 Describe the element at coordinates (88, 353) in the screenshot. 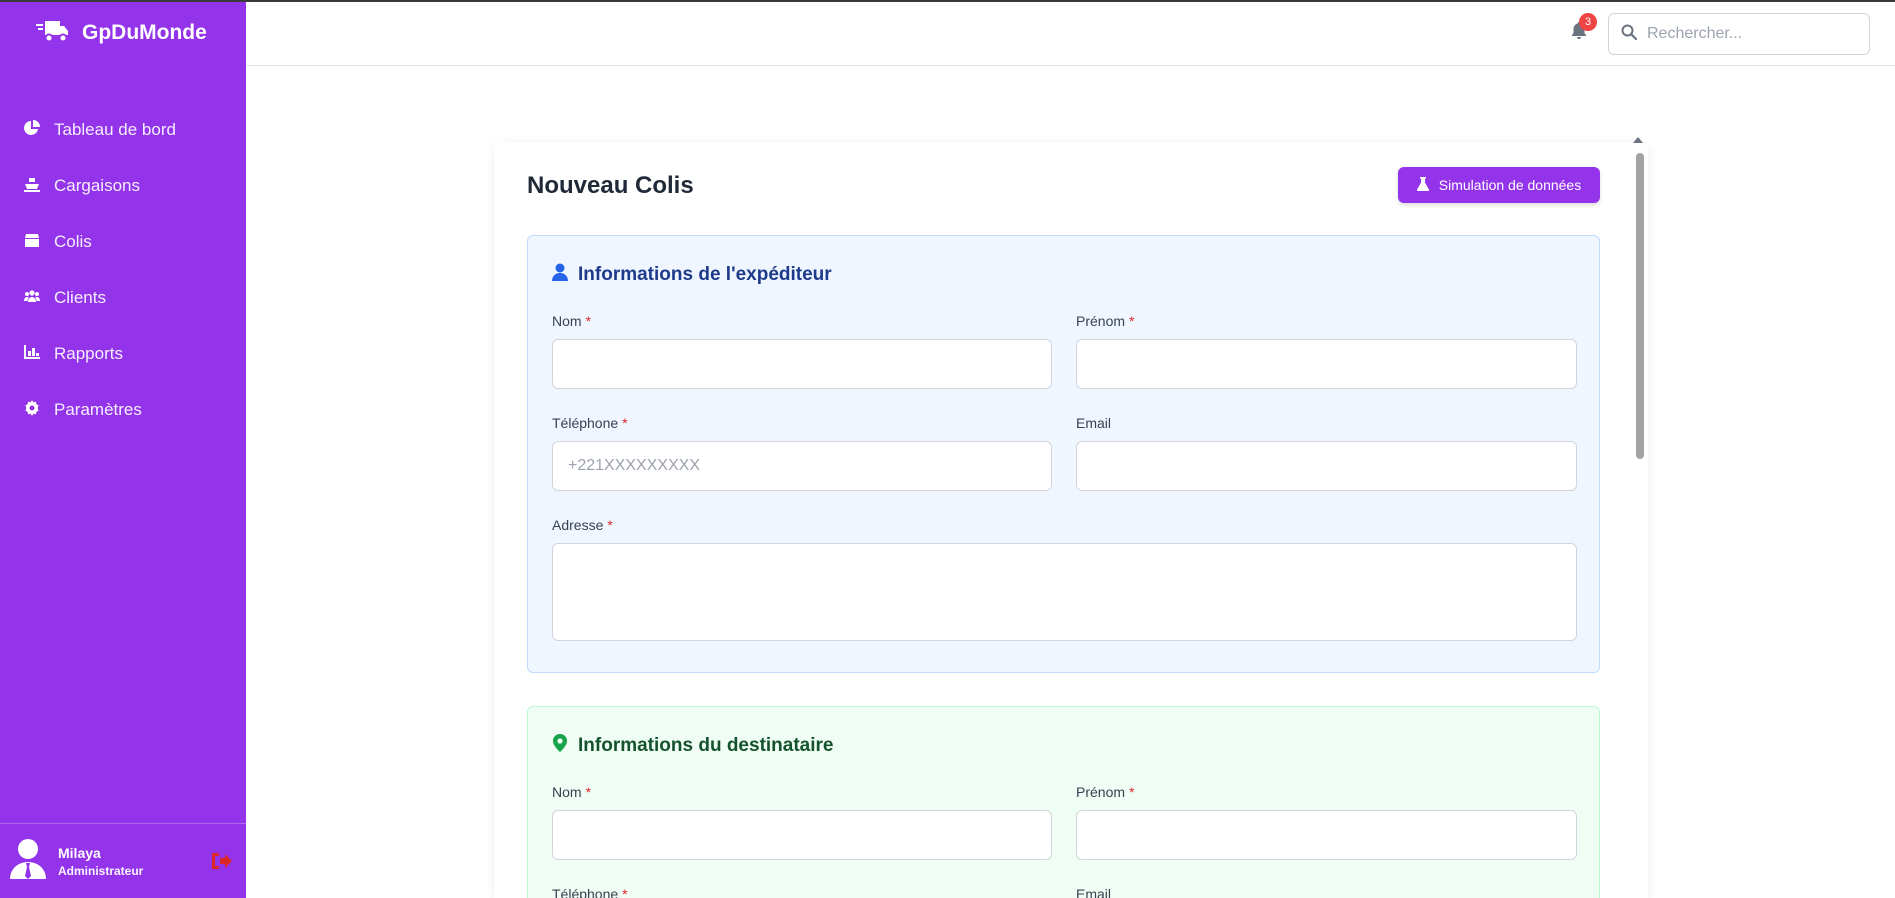

I see `sidebar-item-label: Rapports` at that location.